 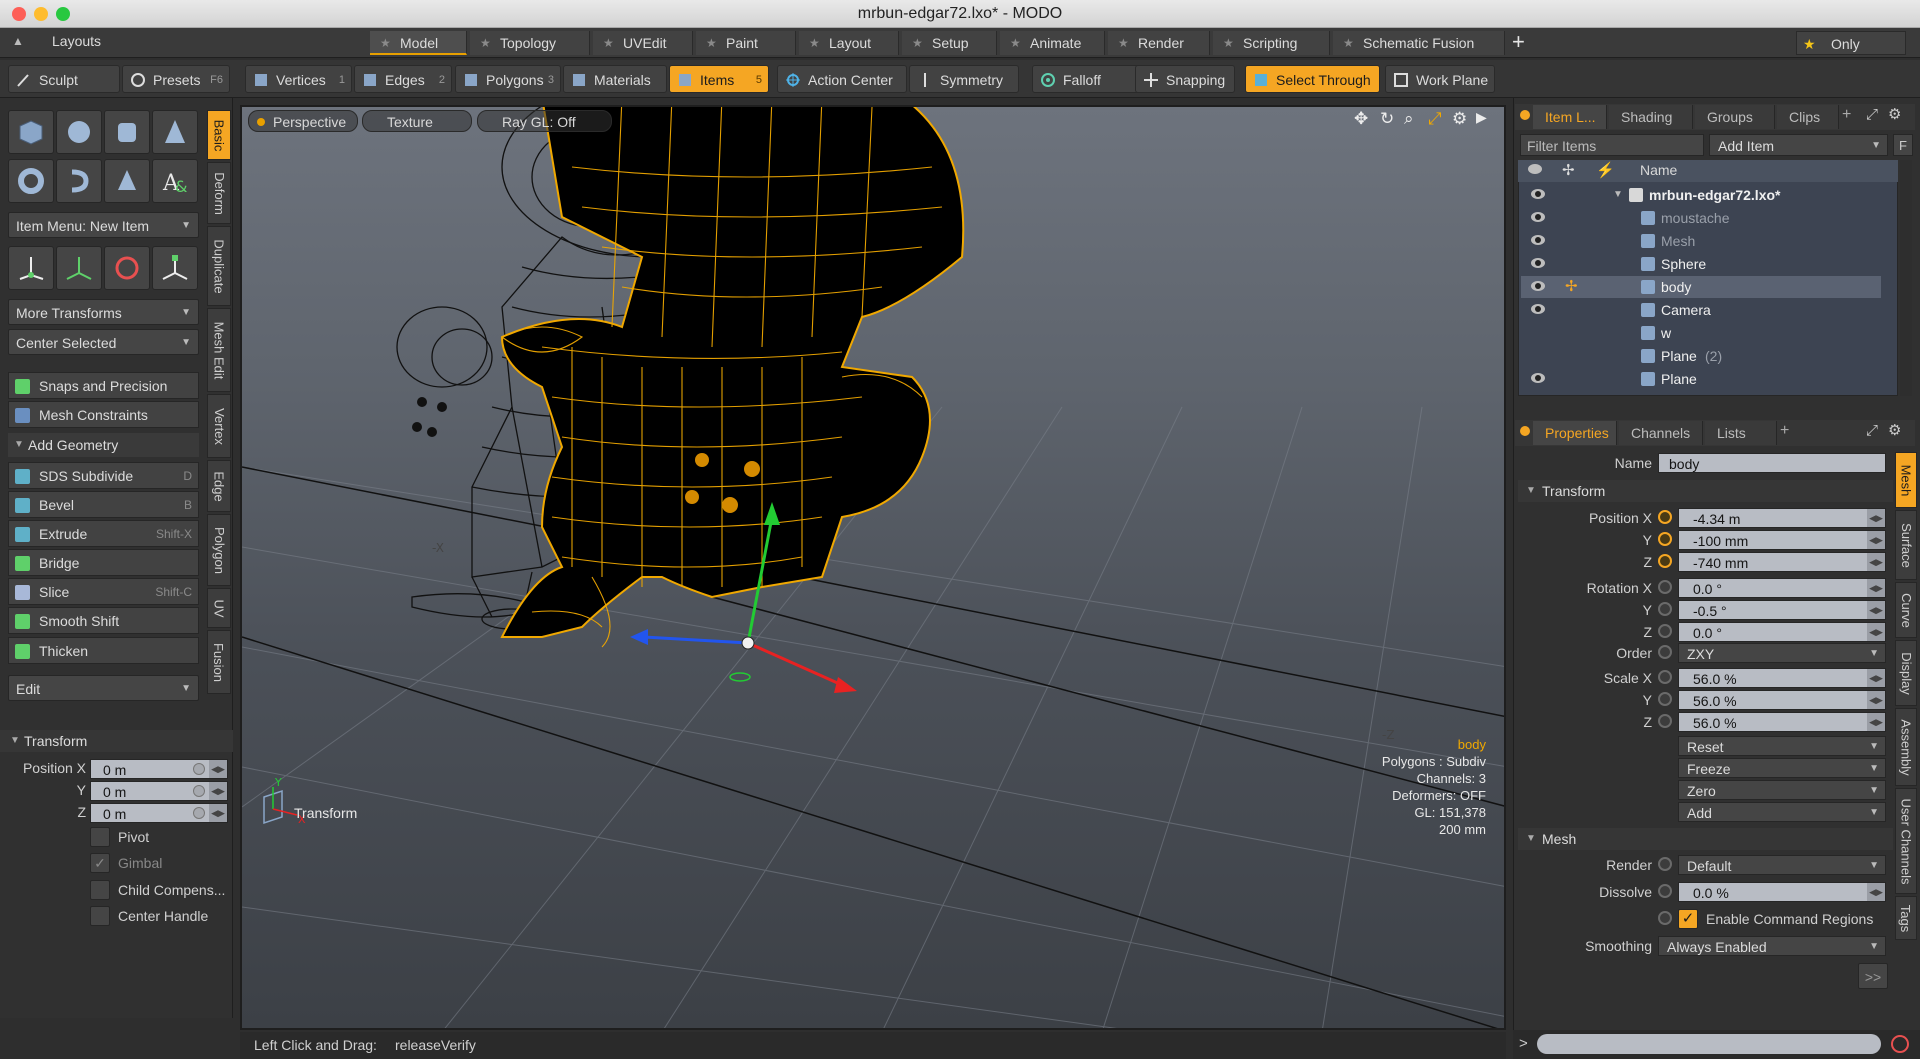 What do you see at coordinates (1782, 540) in the screenshot?
I see `pos-y-field: -100 mm ◀▶` at bounding box center [1782, 540].